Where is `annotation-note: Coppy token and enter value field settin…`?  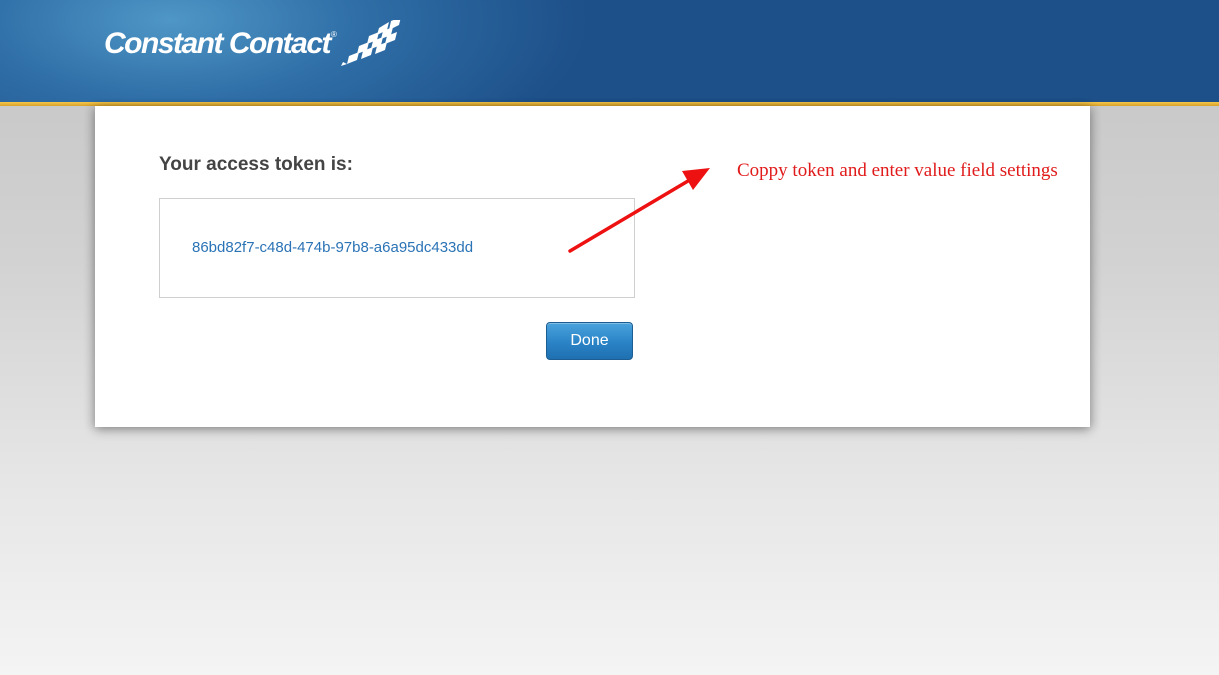
annotation-note: Coppy token and enter value field settin… is located at coordinates (897, 170).